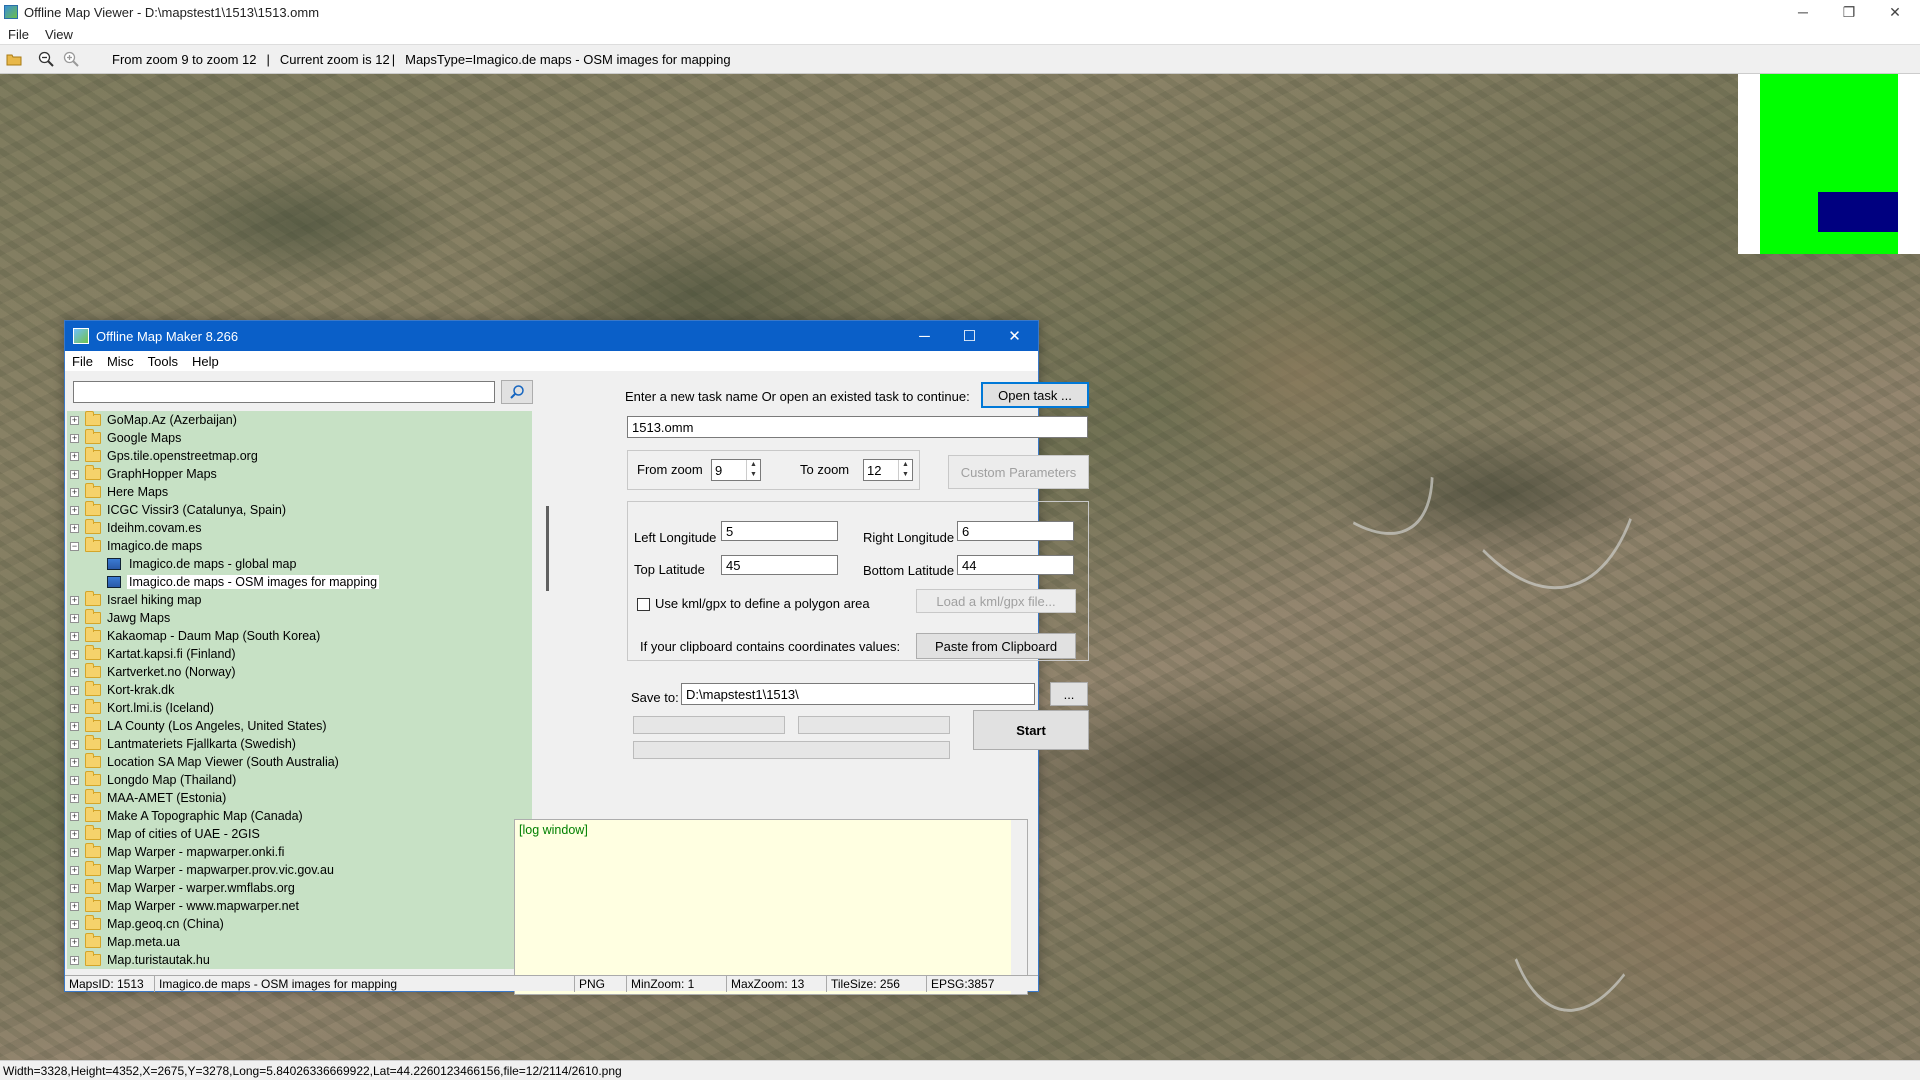  I want to click on dialog-close-button: ✕, so click(1014, 336).